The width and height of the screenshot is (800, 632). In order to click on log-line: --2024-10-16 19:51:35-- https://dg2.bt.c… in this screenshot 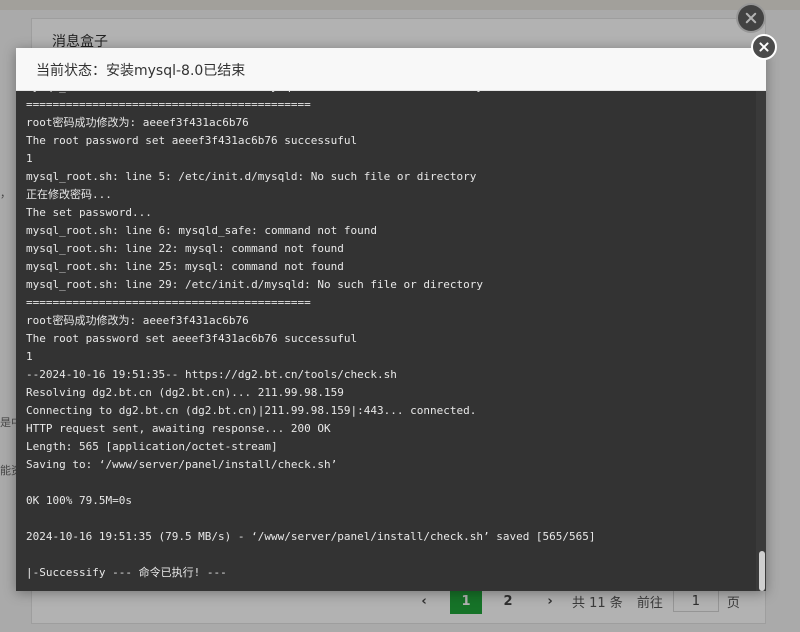, I will do `click(211, 374)`.